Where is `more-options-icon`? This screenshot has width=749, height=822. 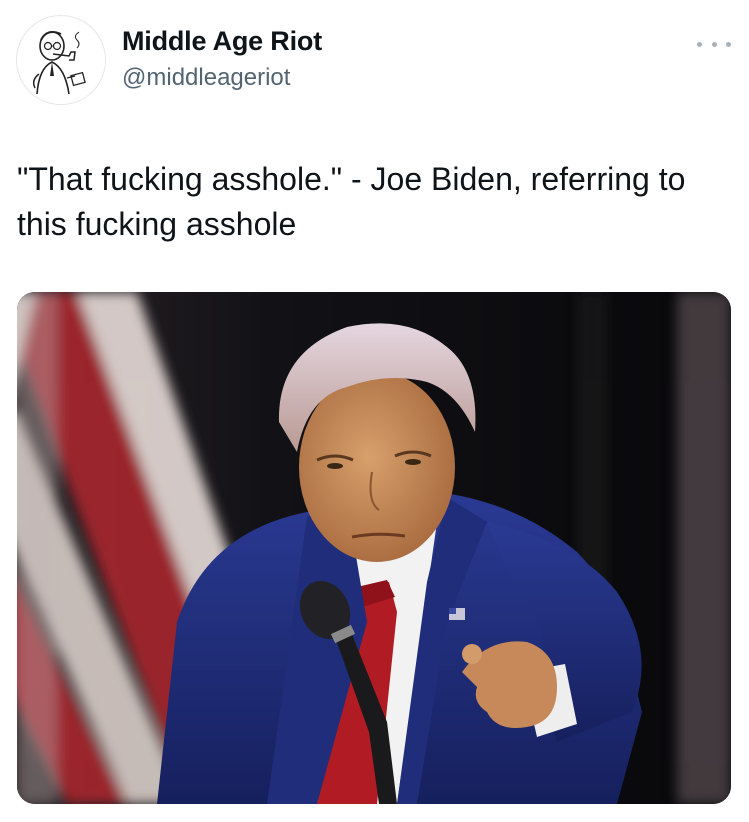
more-options-icon is located at coordinates (714, 44).